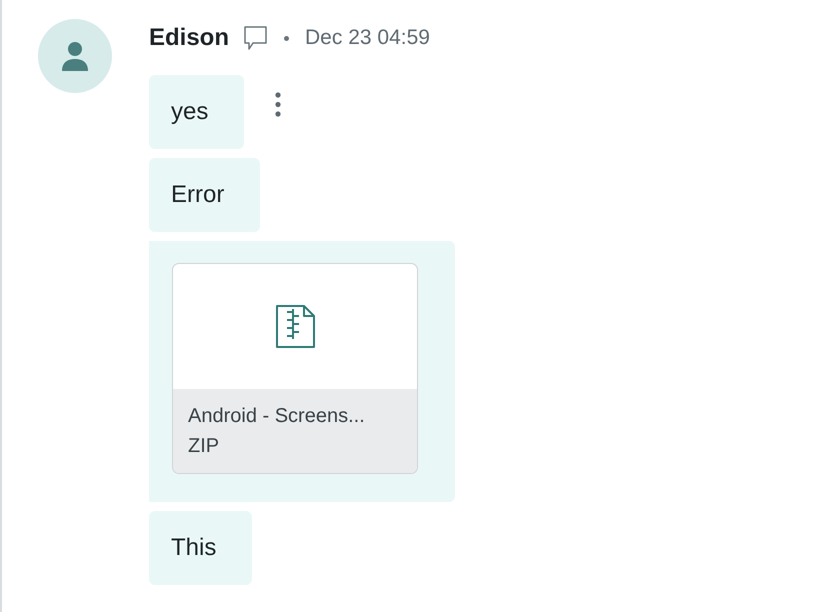 The height and width of the screenshot is (612, 840). I want to click on more-options-icon, so click(278, 104).